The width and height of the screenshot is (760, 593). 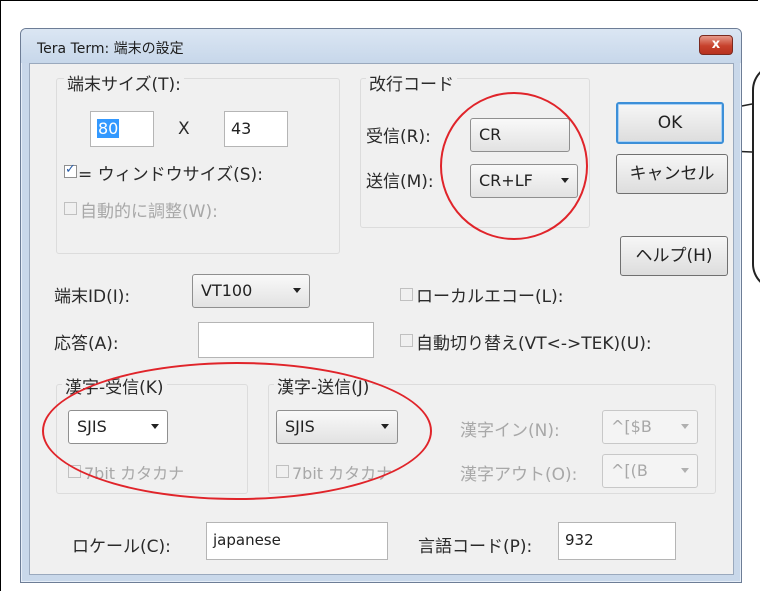 I want to click on ok-button: OK, so click(x=670, y=123).